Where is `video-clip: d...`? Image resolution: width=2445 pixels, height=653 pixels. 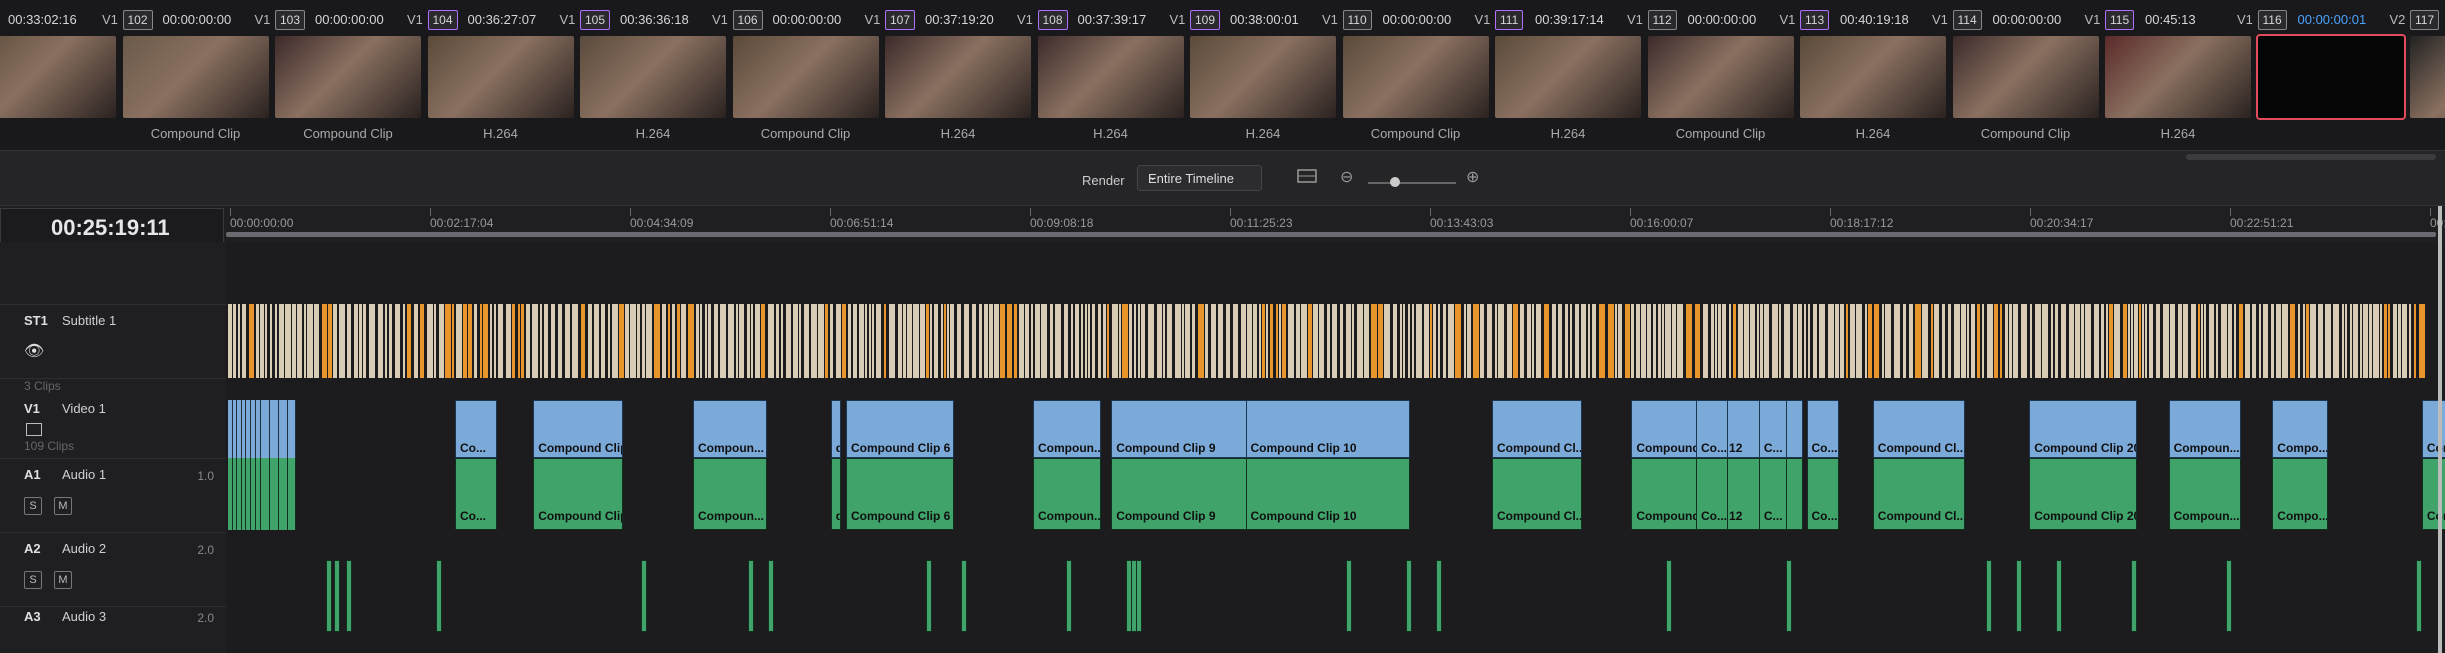 video-clip: d... is located at coordinates (835, 429).